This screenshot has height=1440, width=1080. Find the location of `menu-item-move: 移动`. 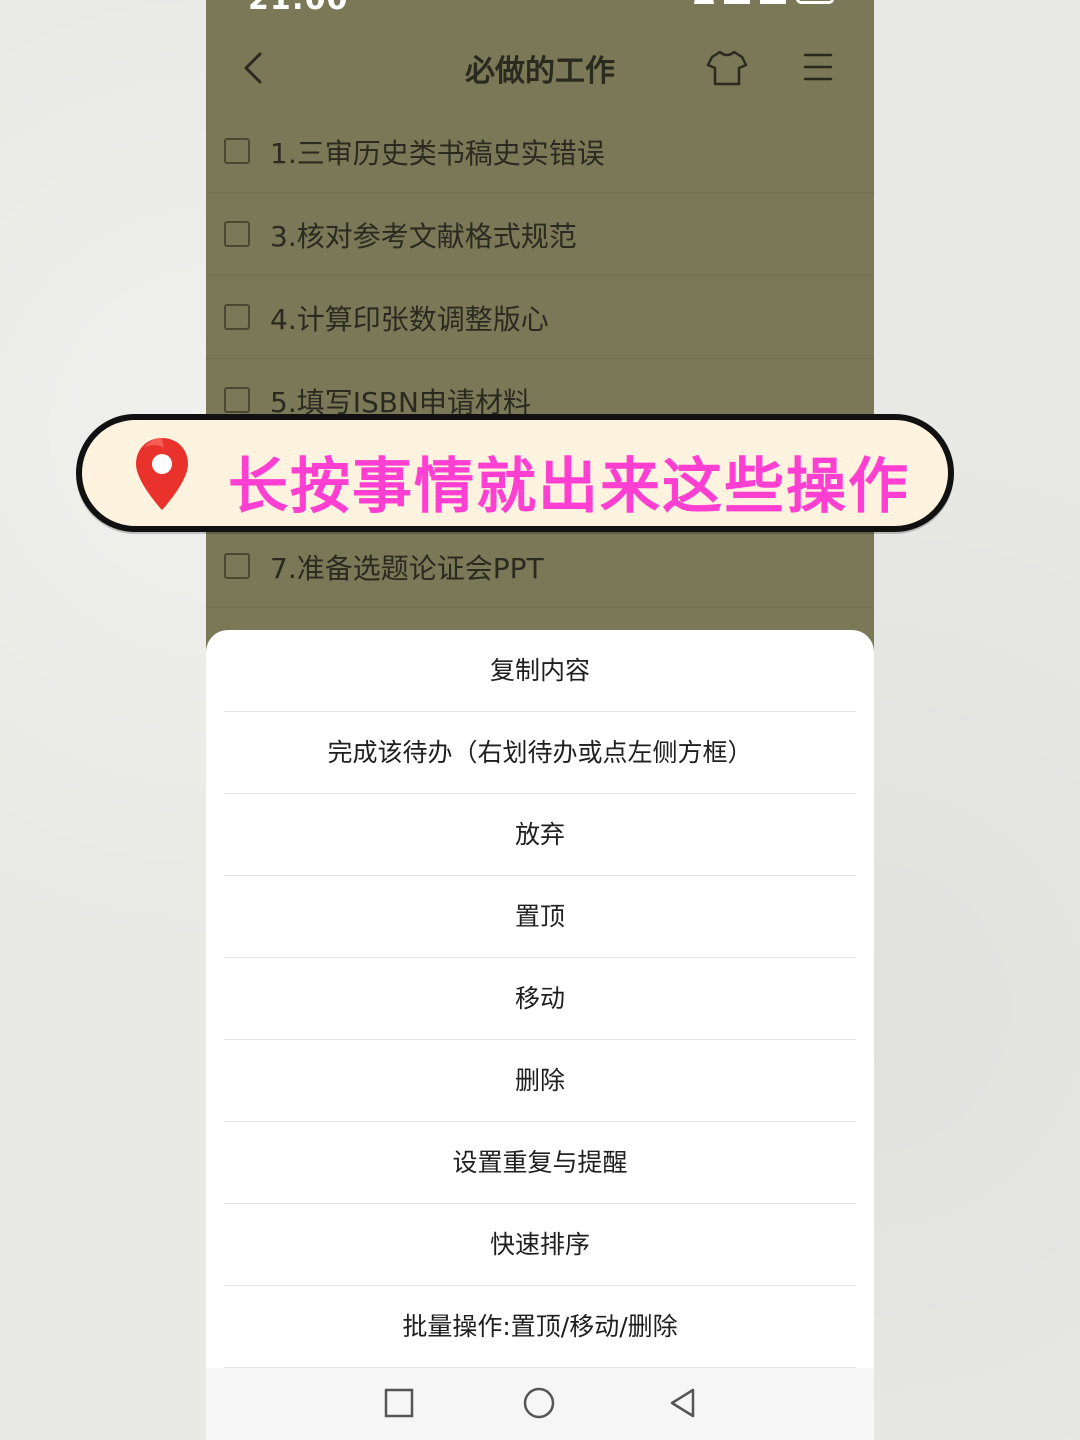

menu-item-move: 移动 is located at coordinates (540, 999).